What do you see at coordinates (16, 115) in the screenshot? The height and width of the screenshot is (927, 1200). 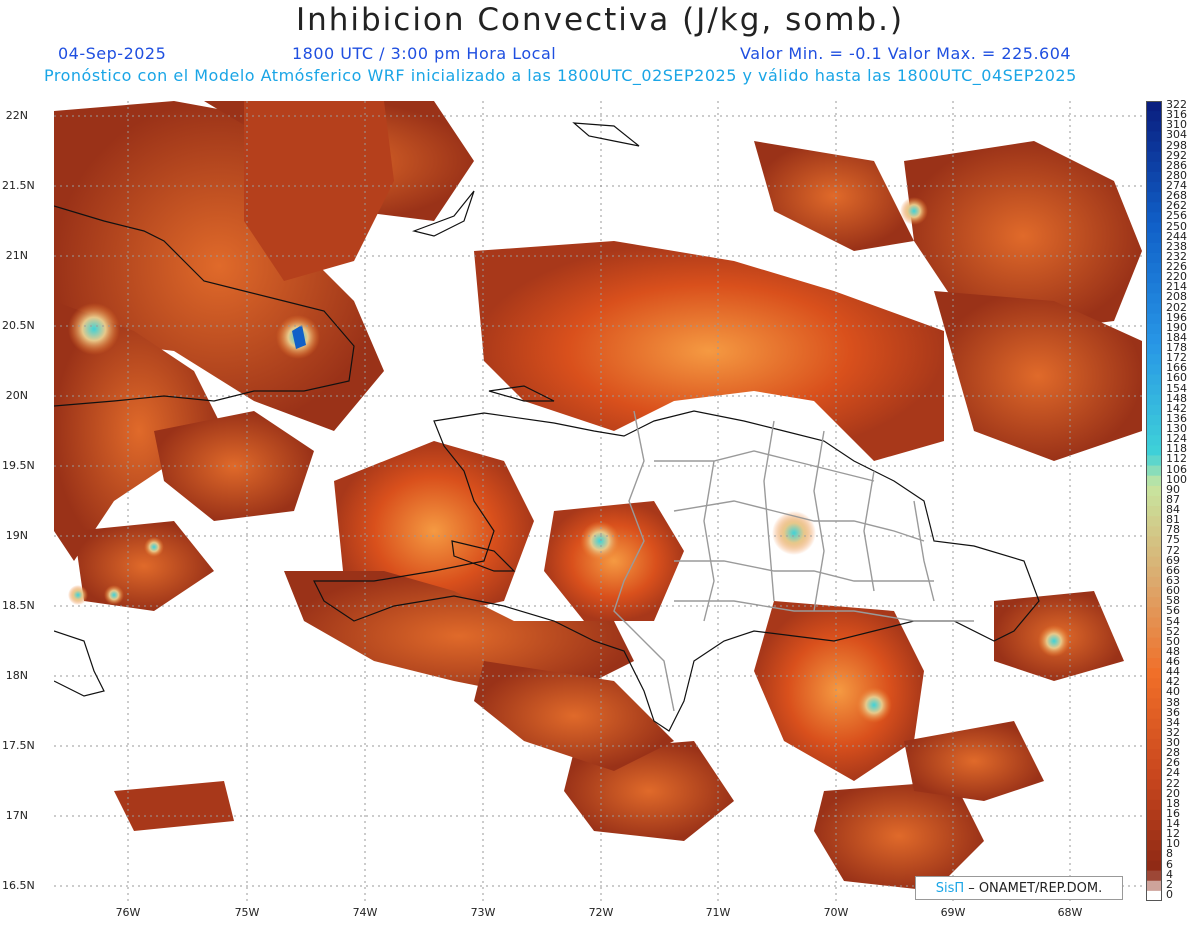 I see `lat-label: 22N` at bounding box center [16, 115].